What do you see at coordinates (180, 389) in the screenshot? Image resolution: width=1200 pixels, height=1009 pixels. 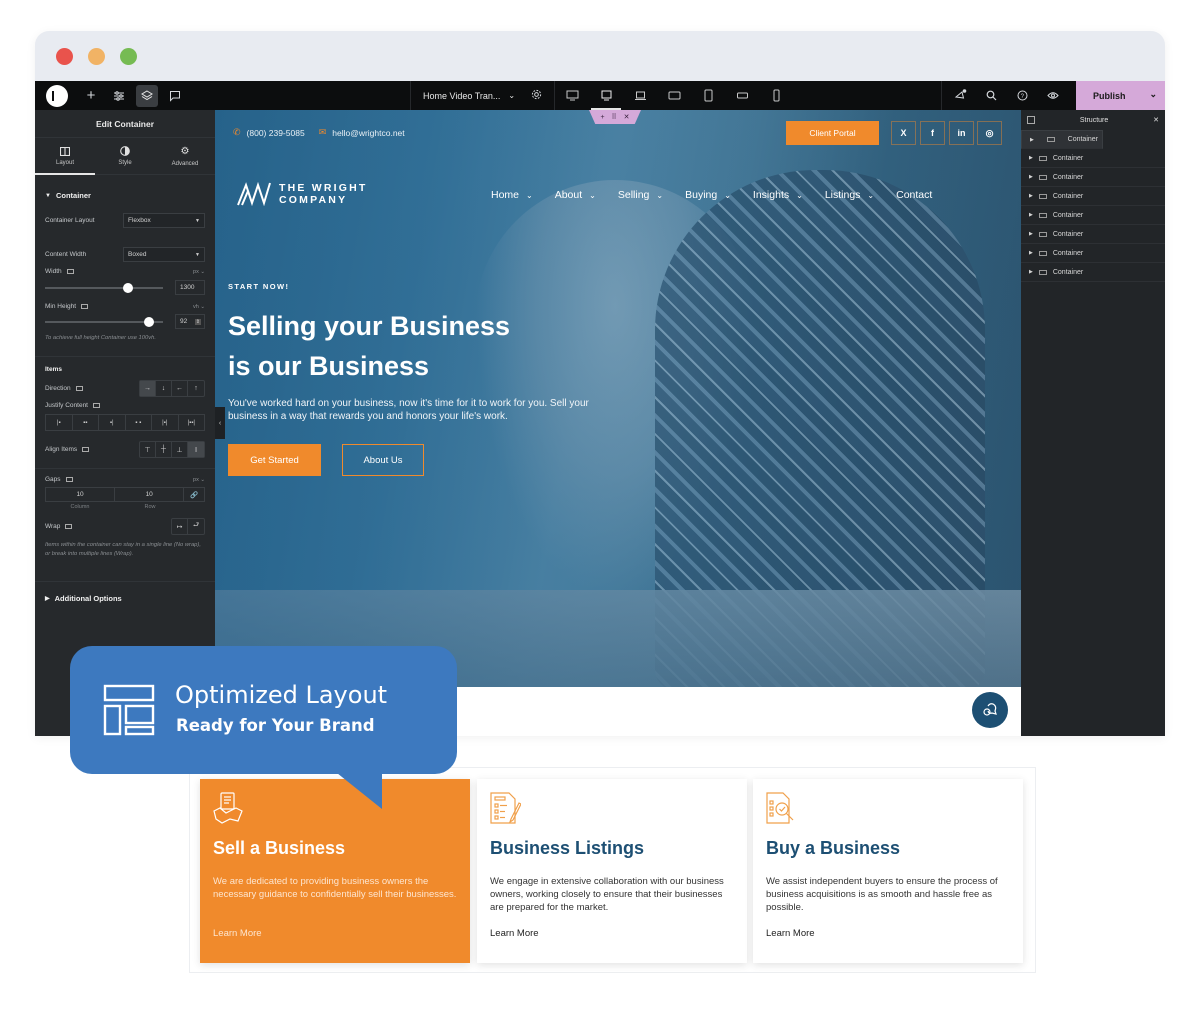 I see `direction-row-reverse-button: ←` at bounding box center [180, 389].